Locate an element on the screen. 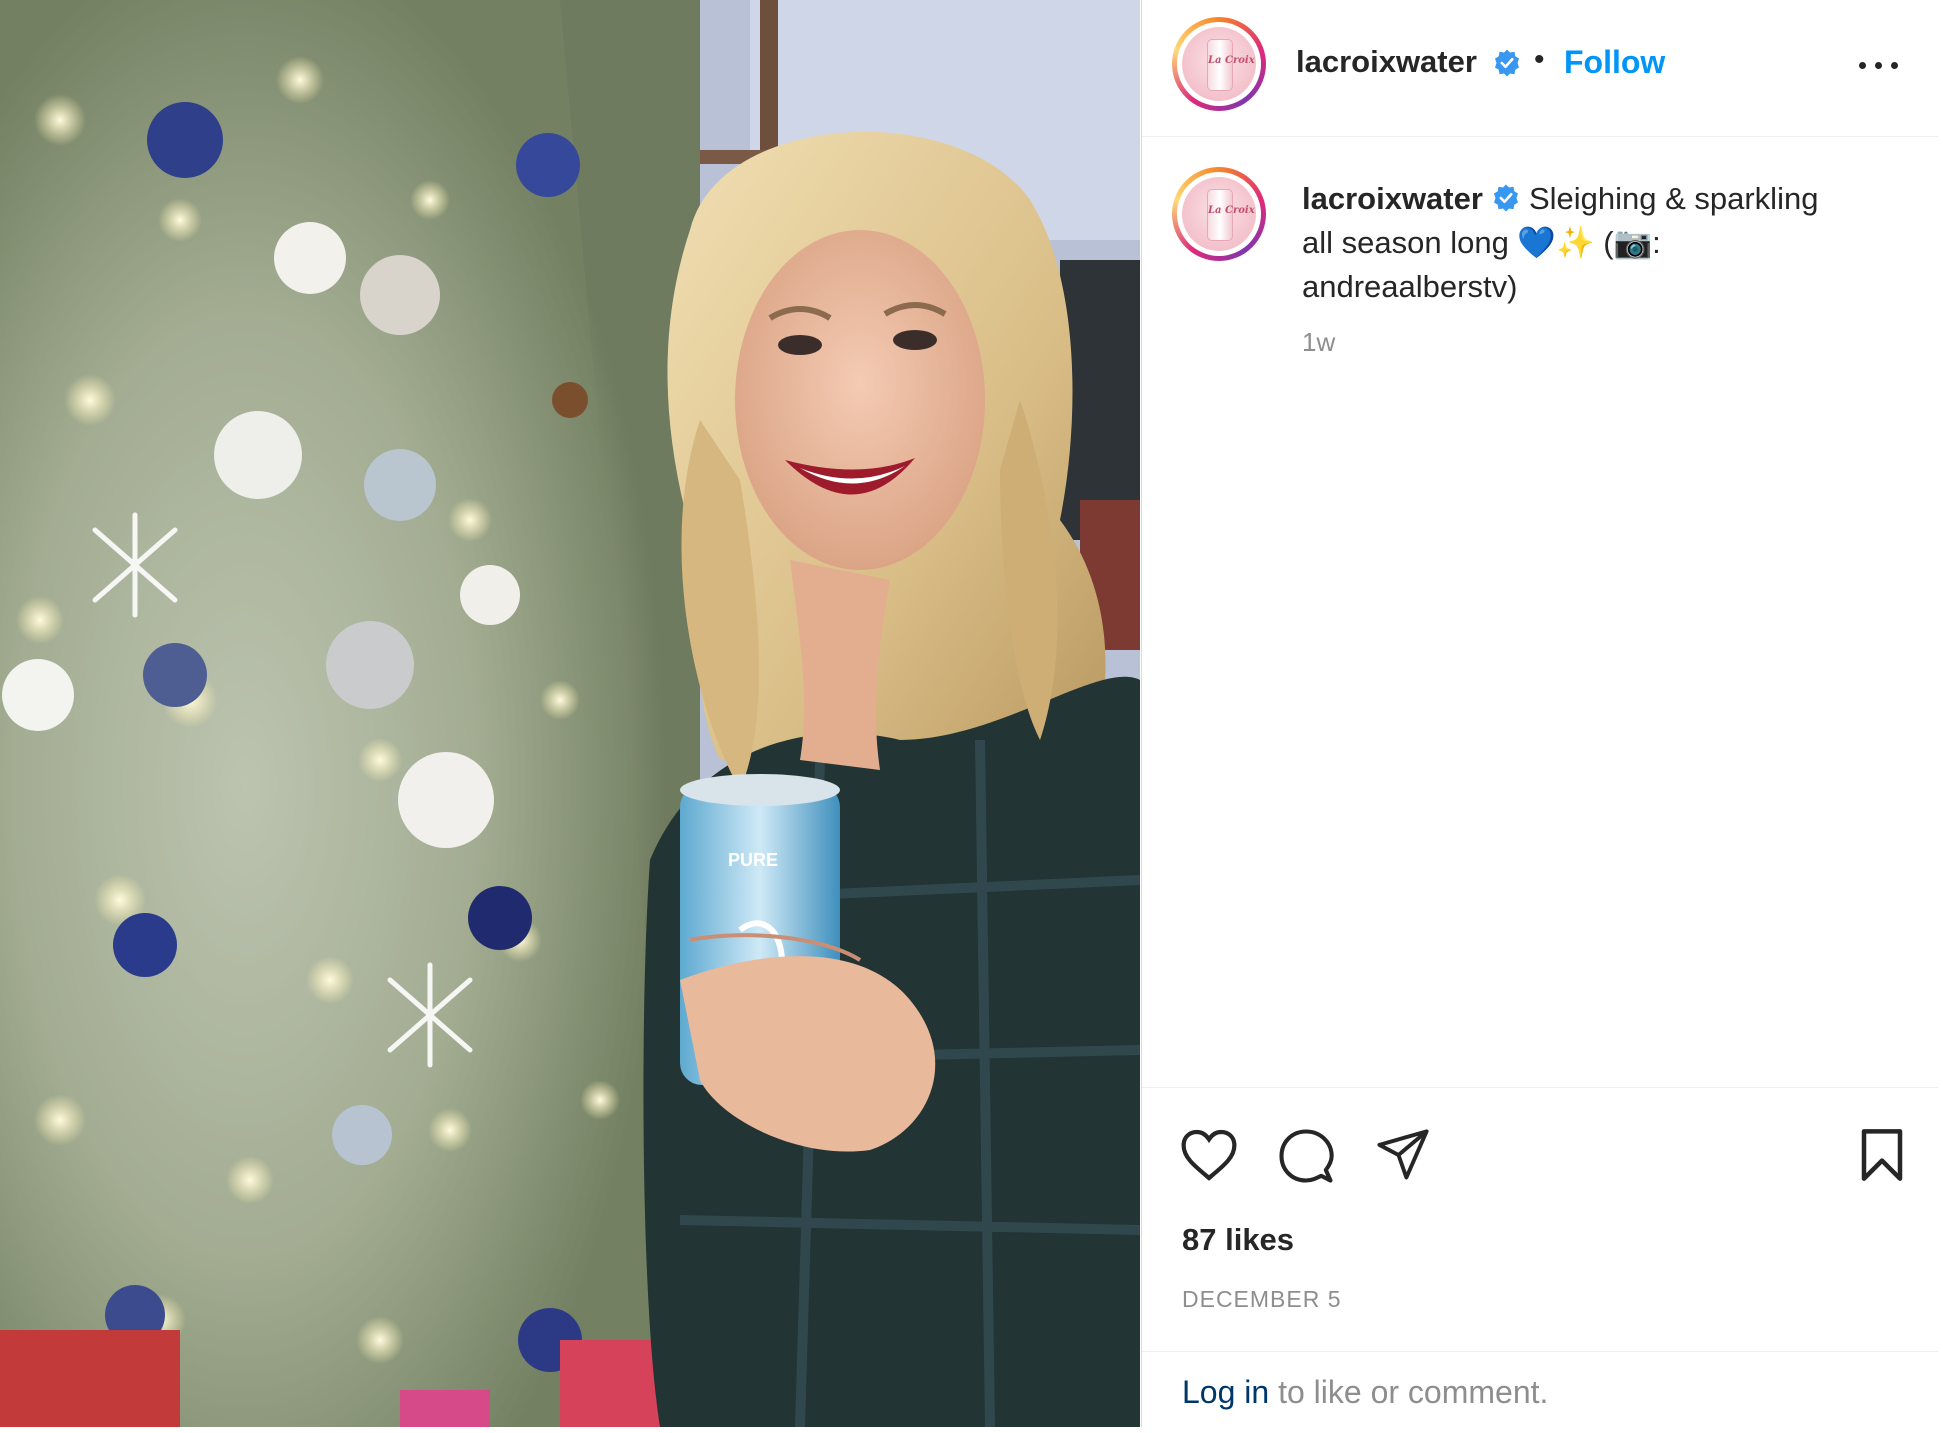 This screenshot has height=1433, width=1943. post-date: DECEMBER 5 is located at coordinates (1262, 1299).